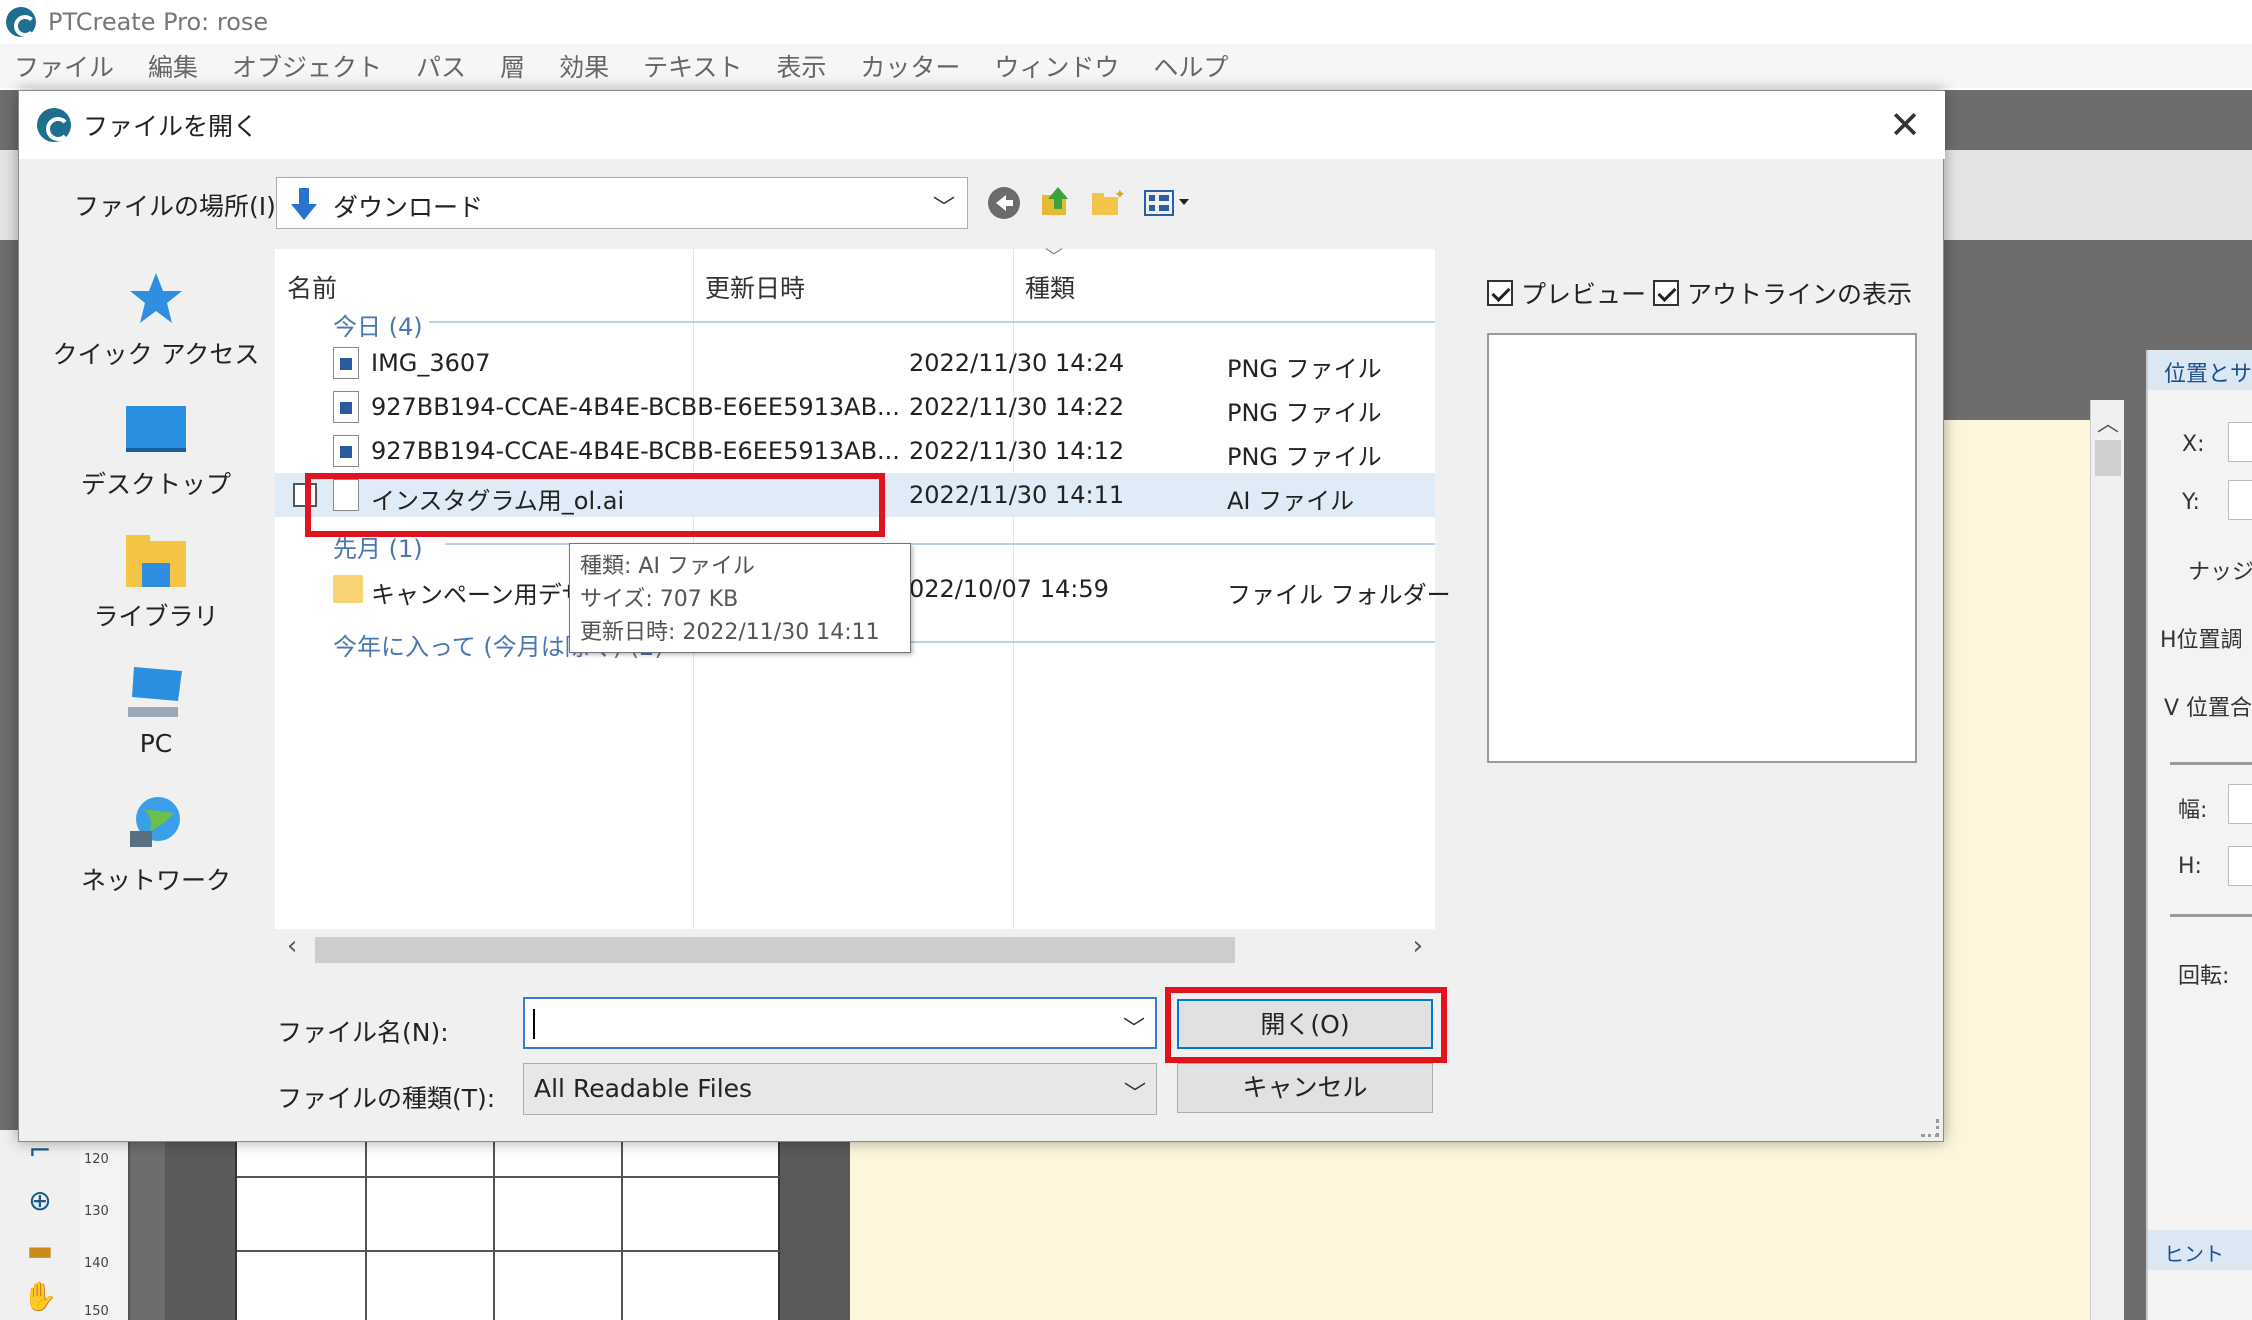  I want to click on group-divider, so click(932, 322).